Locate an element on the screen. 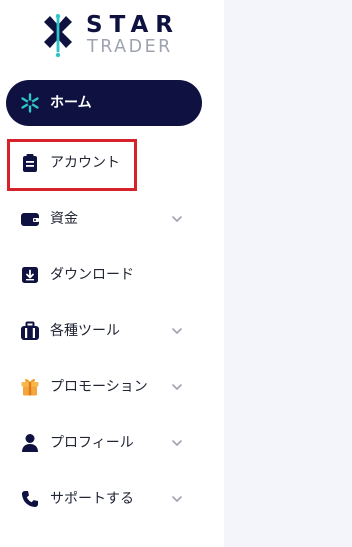  sidebar-item-support: サポートする is located at coordinates (104, 499).